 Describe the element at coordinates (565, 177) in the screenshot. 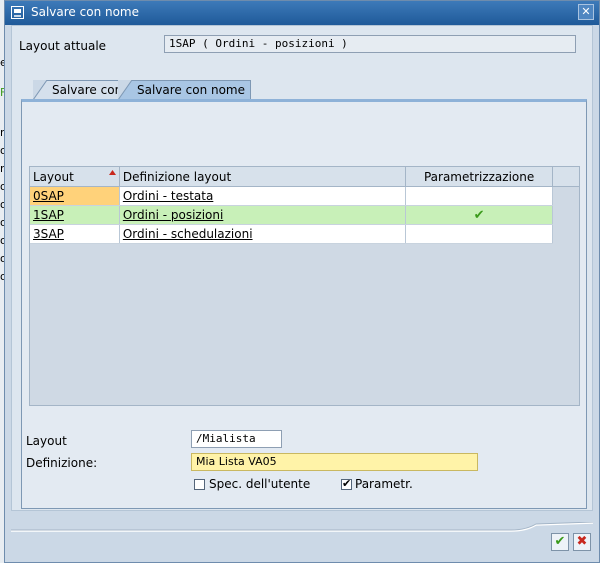

I see `column-header-spacer` at that location.